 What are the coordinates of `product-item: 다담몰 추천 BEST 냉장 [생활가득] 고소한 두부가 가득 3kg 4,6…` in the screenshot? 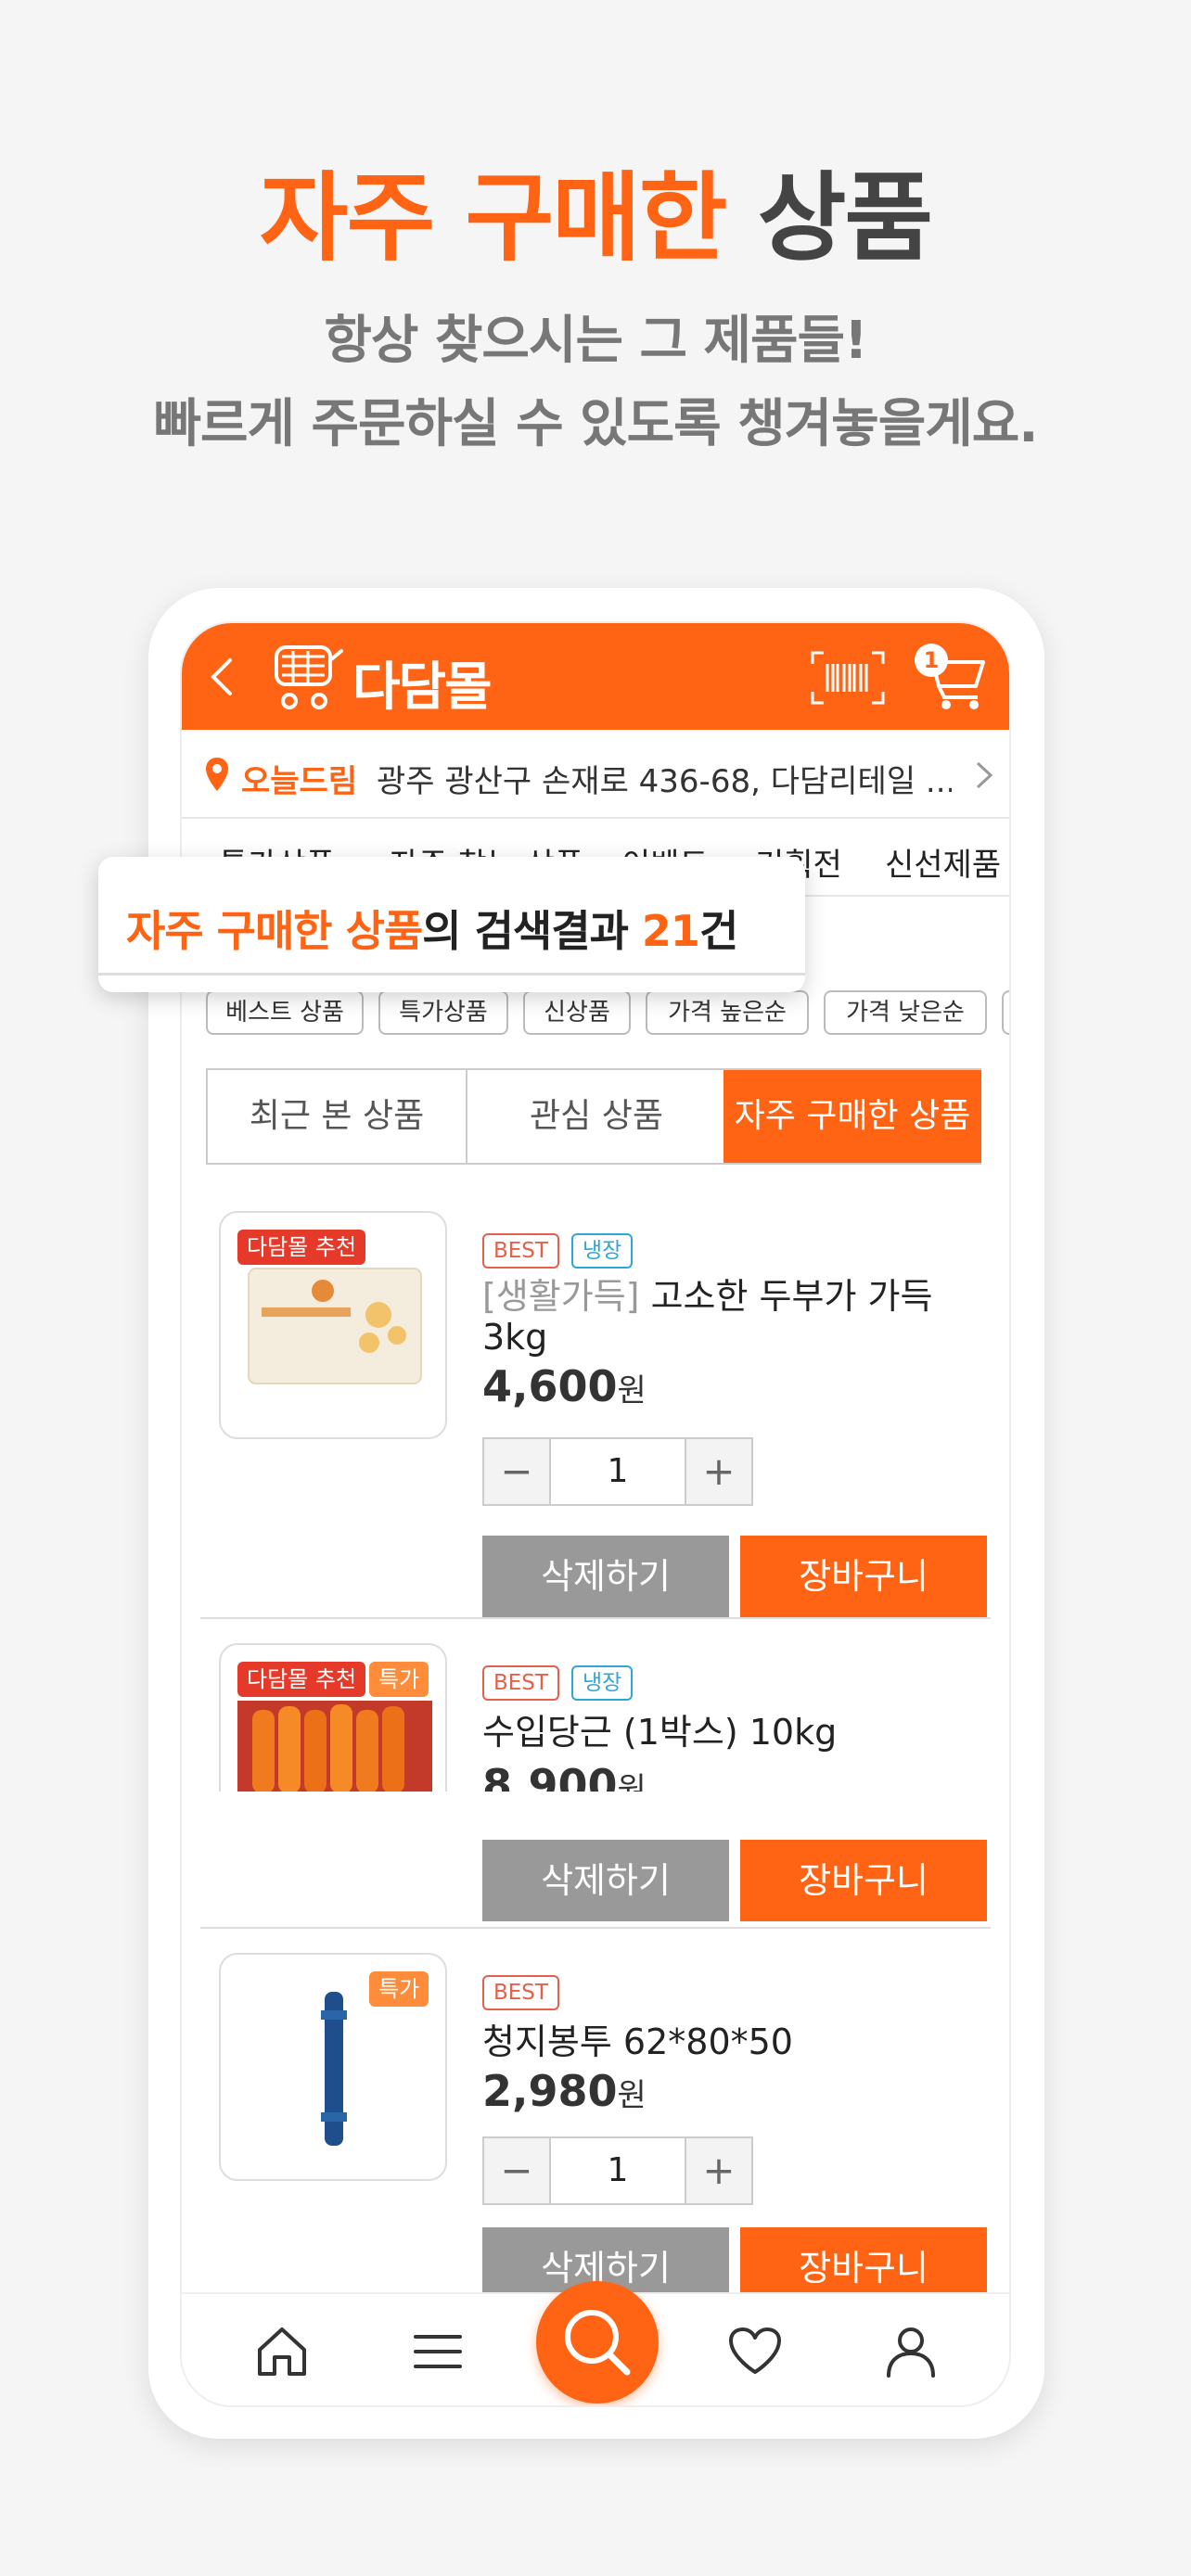 It's located at (595, 1414).